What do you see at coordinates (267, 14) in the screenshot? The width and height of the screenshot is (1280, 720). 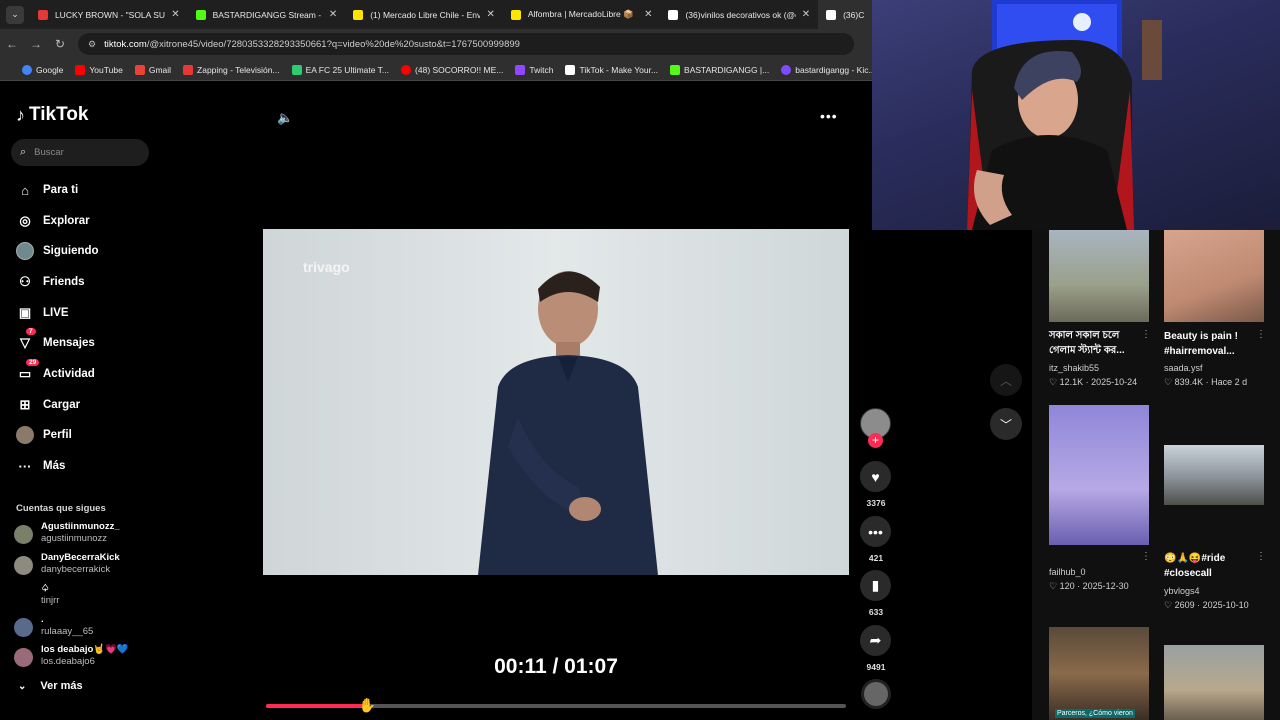 I see `browser-tab: BASTARDIGANGG Stream - Wa ✕` at bounding box center [267, 14].